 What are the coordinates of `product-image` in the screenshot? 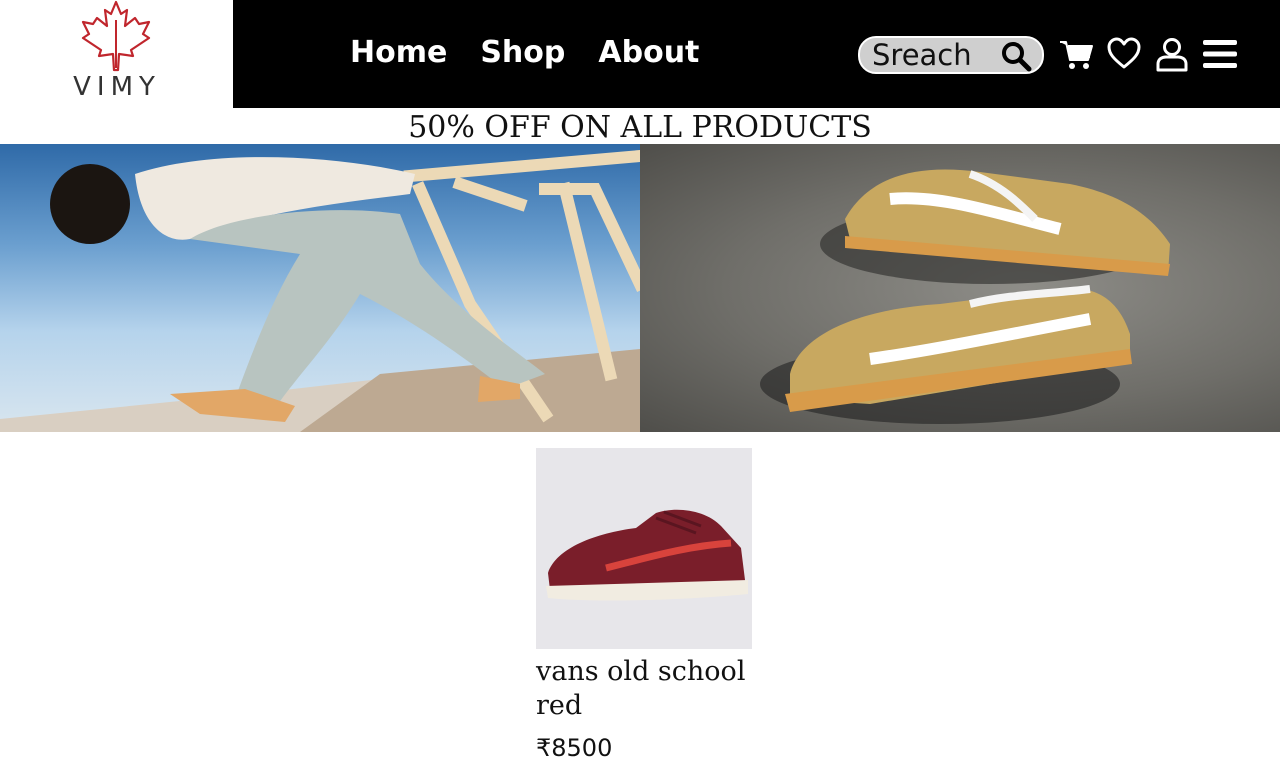 It's located at (644, 548).